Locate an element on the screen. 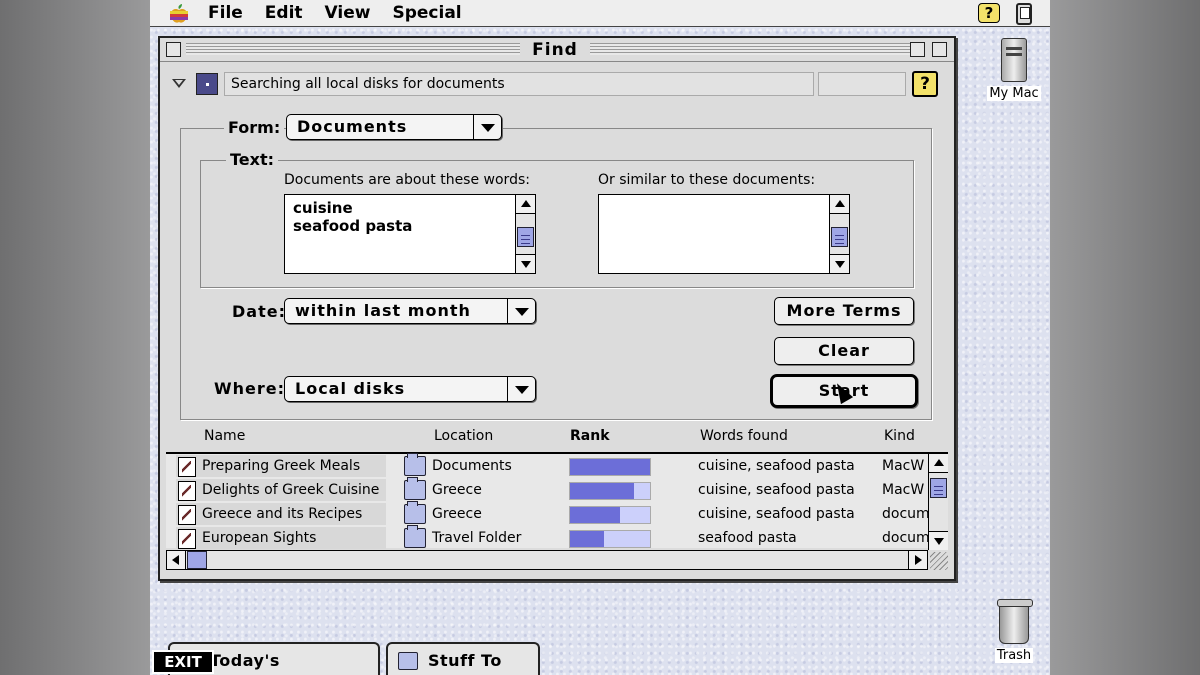 This screenshot has height=675, width=1200. zoom-box-icon is located at coordinates (917, 49).